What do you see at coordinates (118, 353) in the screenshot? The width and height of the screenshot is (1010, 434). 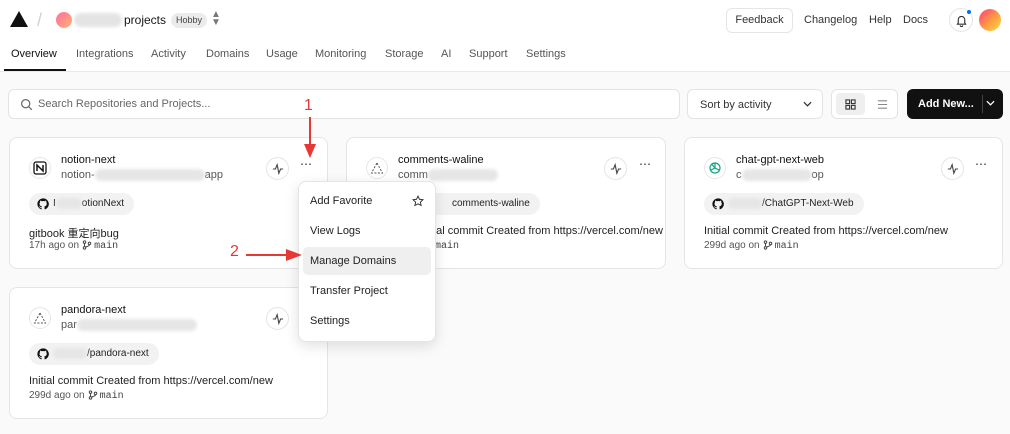 I see `repo-name: /pandora-next` at bounding box center [118, 353].